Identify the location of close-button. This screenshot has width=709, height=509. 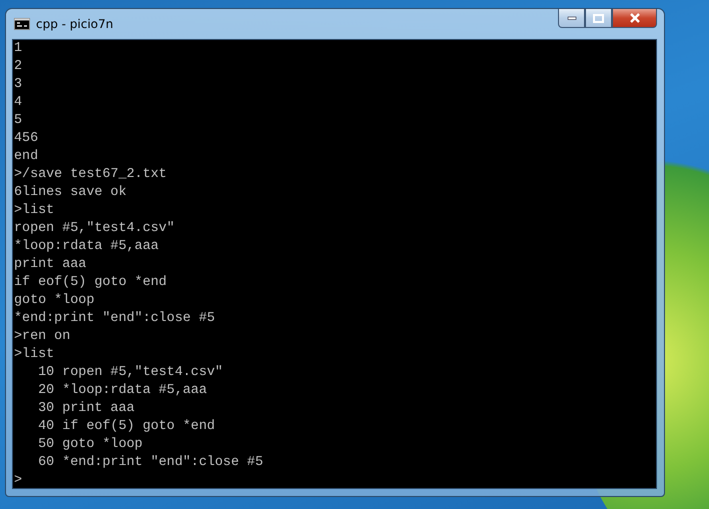
(634, 18).